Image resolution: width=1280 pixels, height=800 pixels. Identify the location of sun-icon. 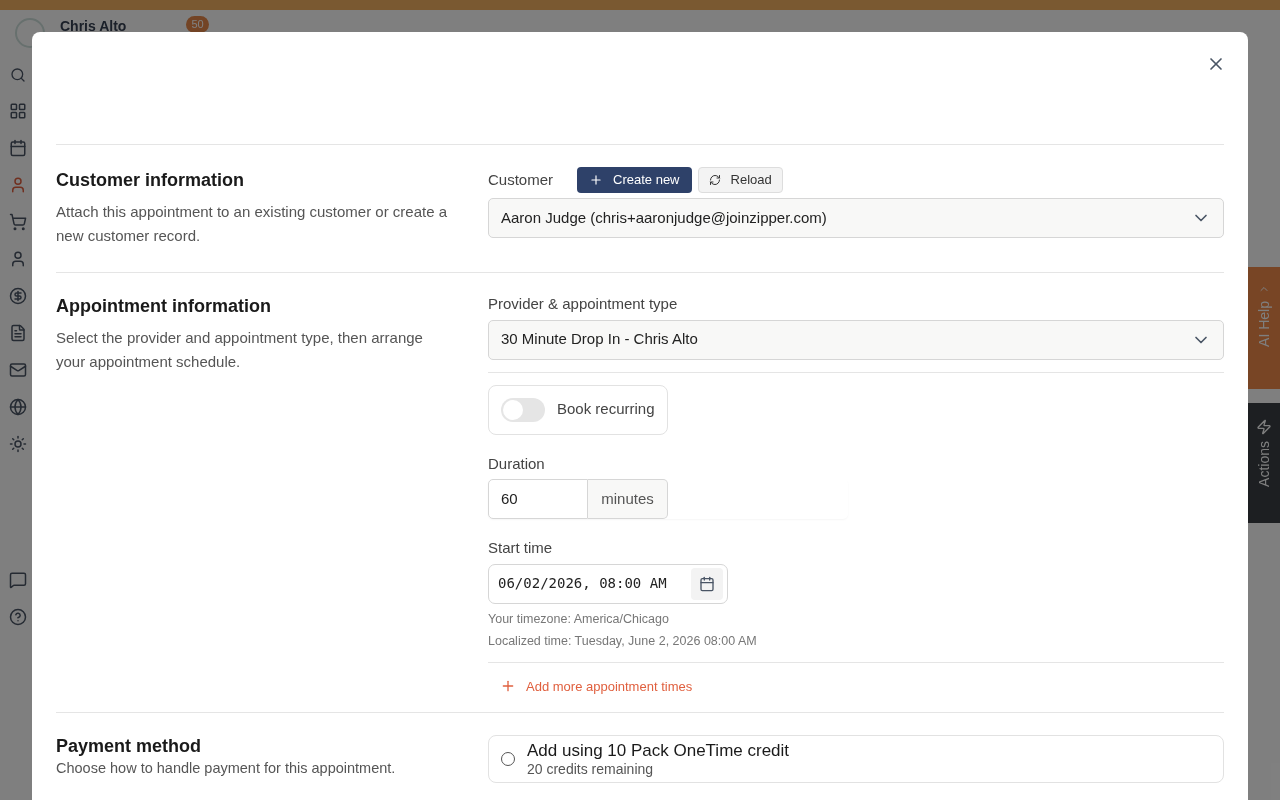
(18, 444).